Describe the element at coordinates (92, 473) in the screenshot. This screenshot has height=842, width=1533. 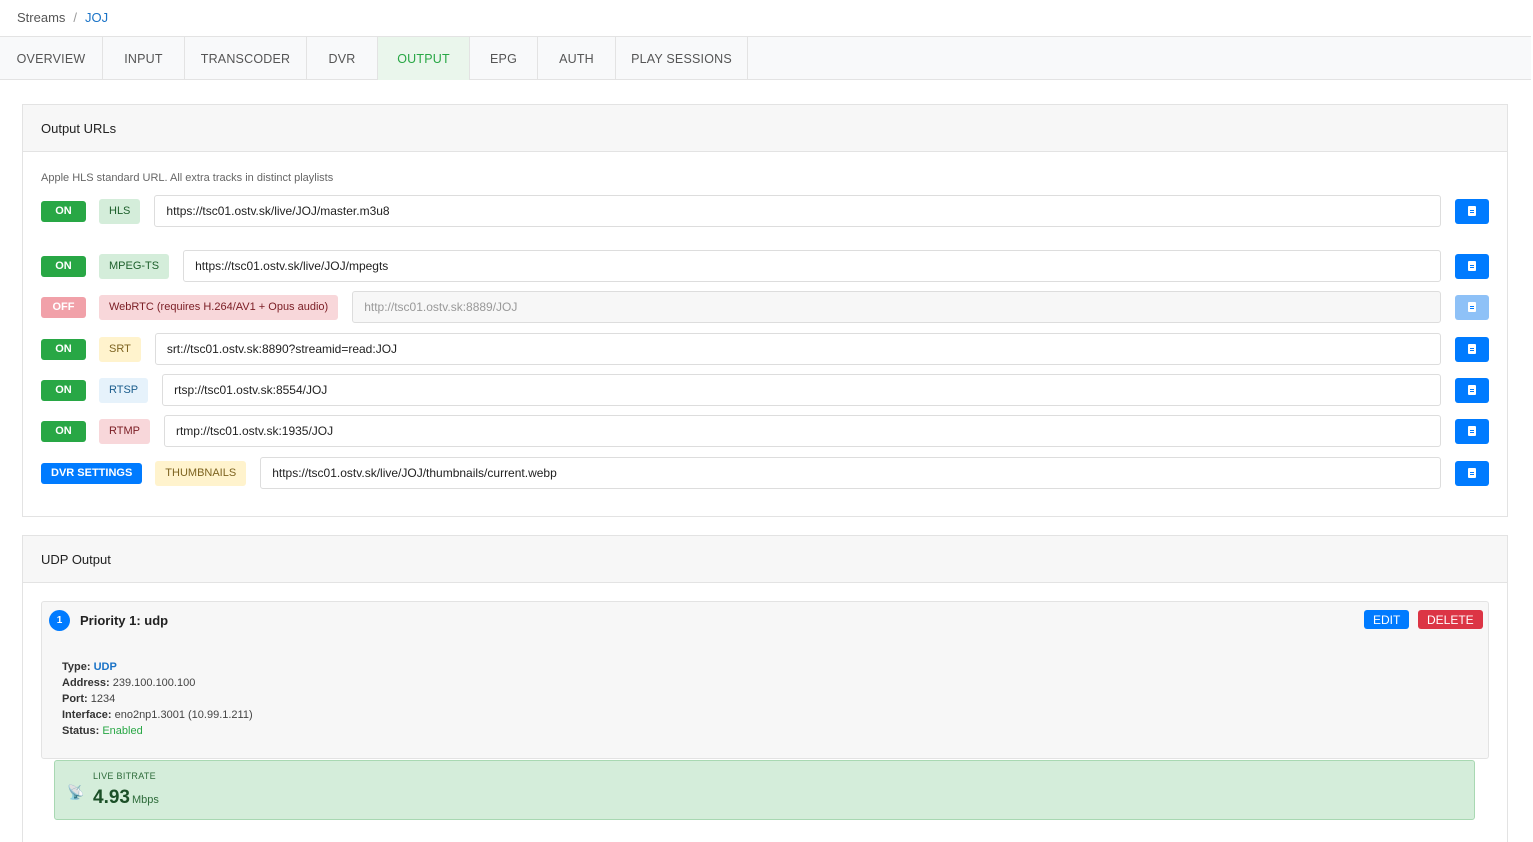
I see `dvr-settings-button: DVR SETTINGS` at that location.